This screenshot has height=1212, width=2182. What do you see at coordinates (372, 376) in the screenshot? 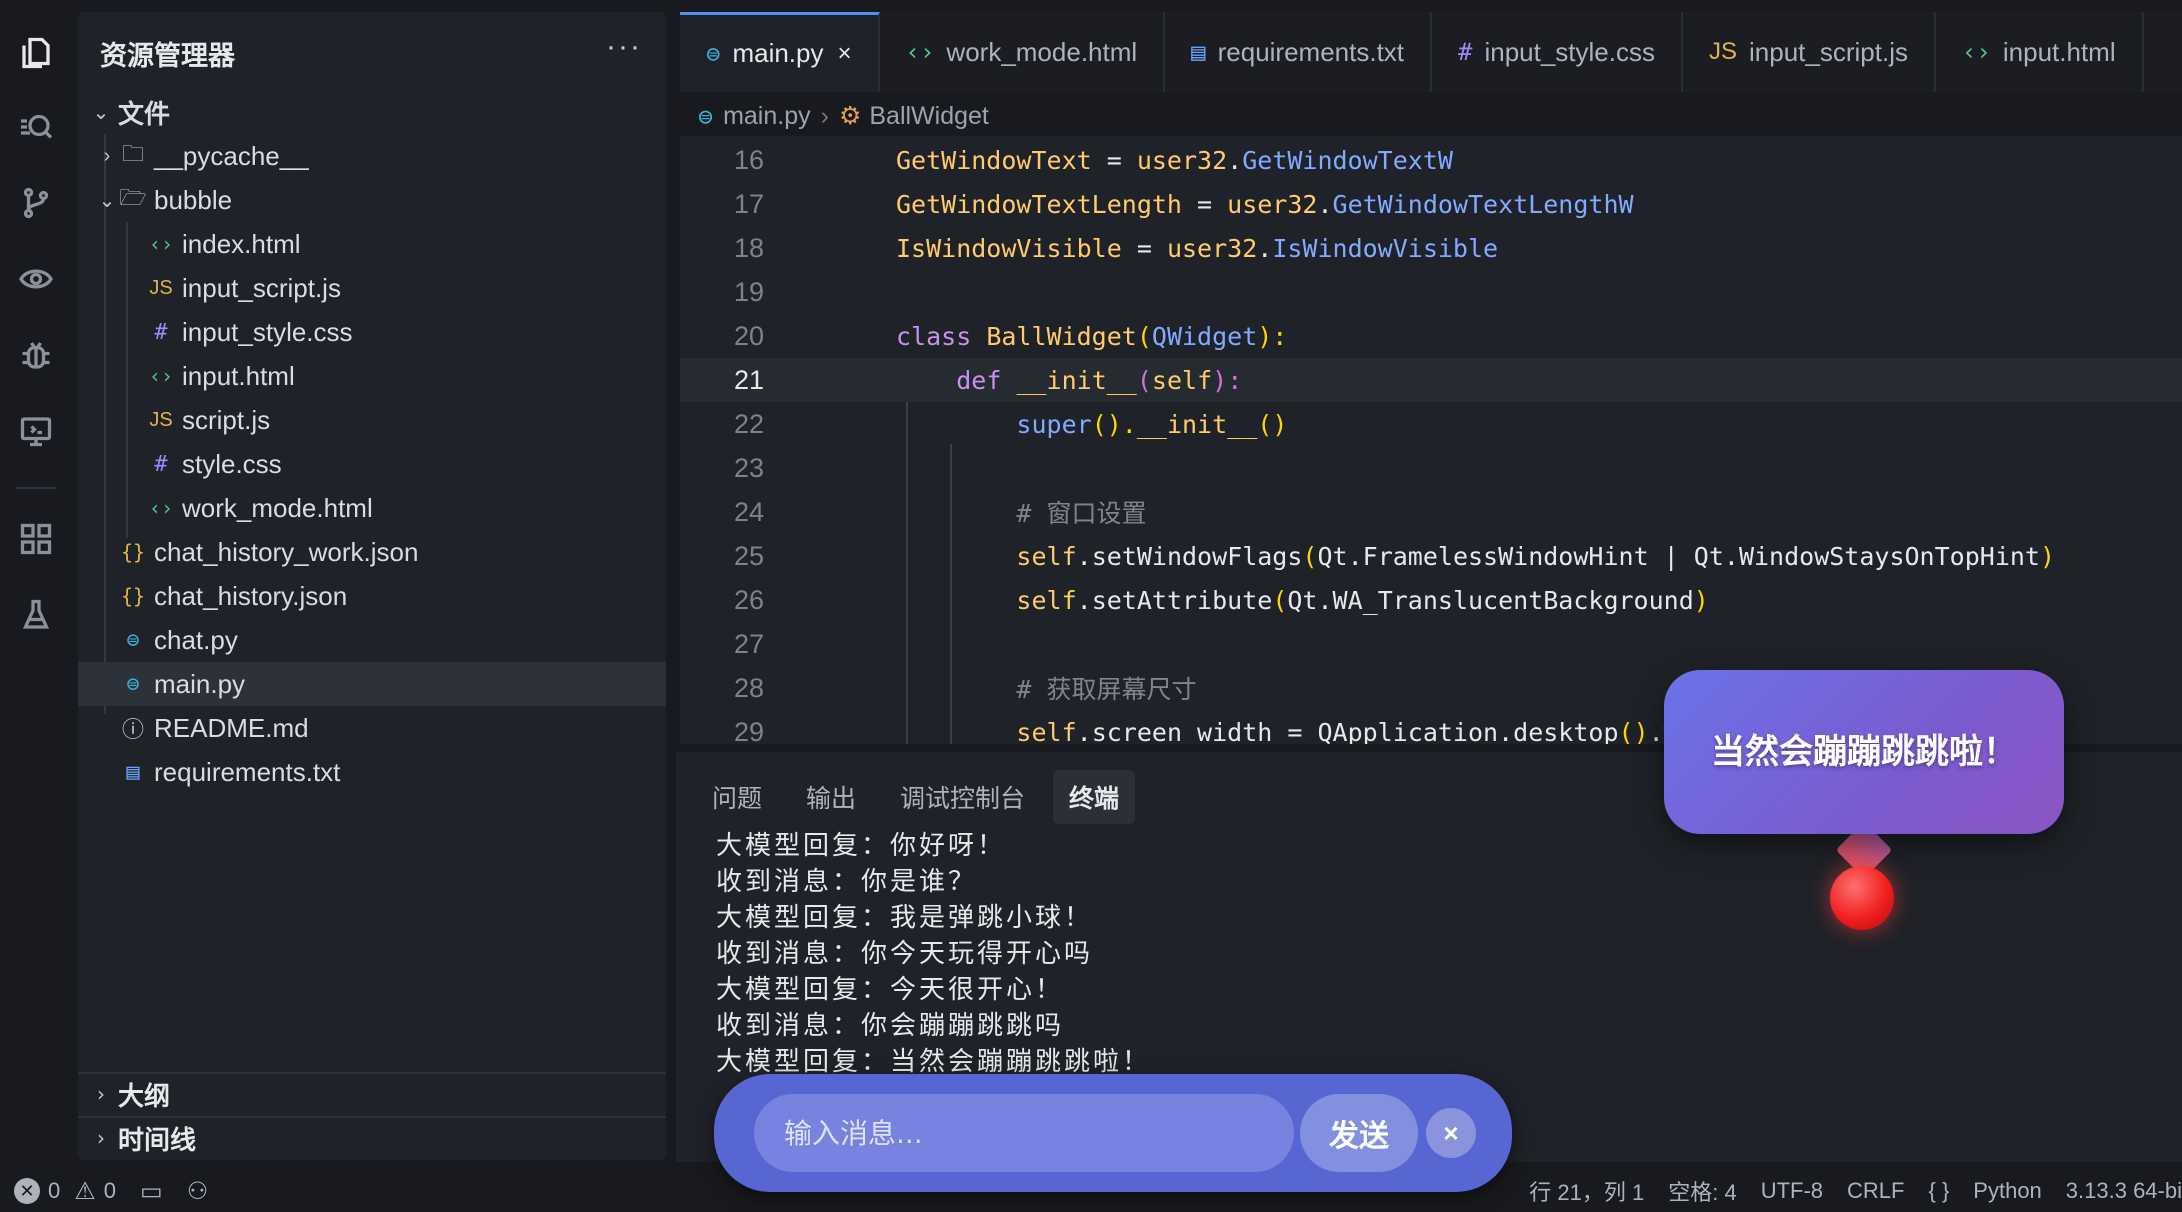
I see `tree-item-input-html: ‹› input.html` at bounding box center [372, 376].